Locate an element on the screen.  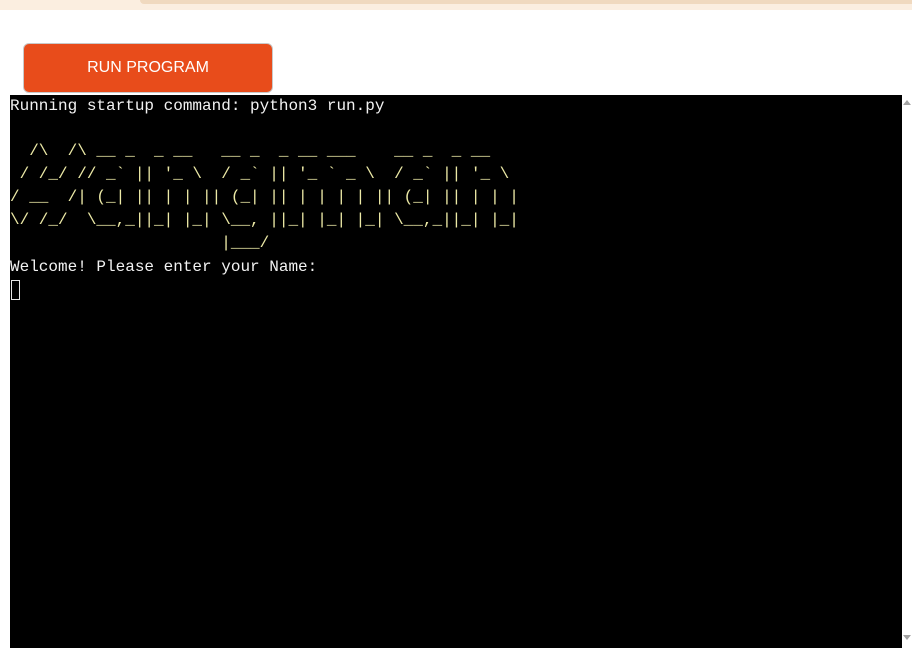
browser-top-strip is located at coordinates (456, 5).